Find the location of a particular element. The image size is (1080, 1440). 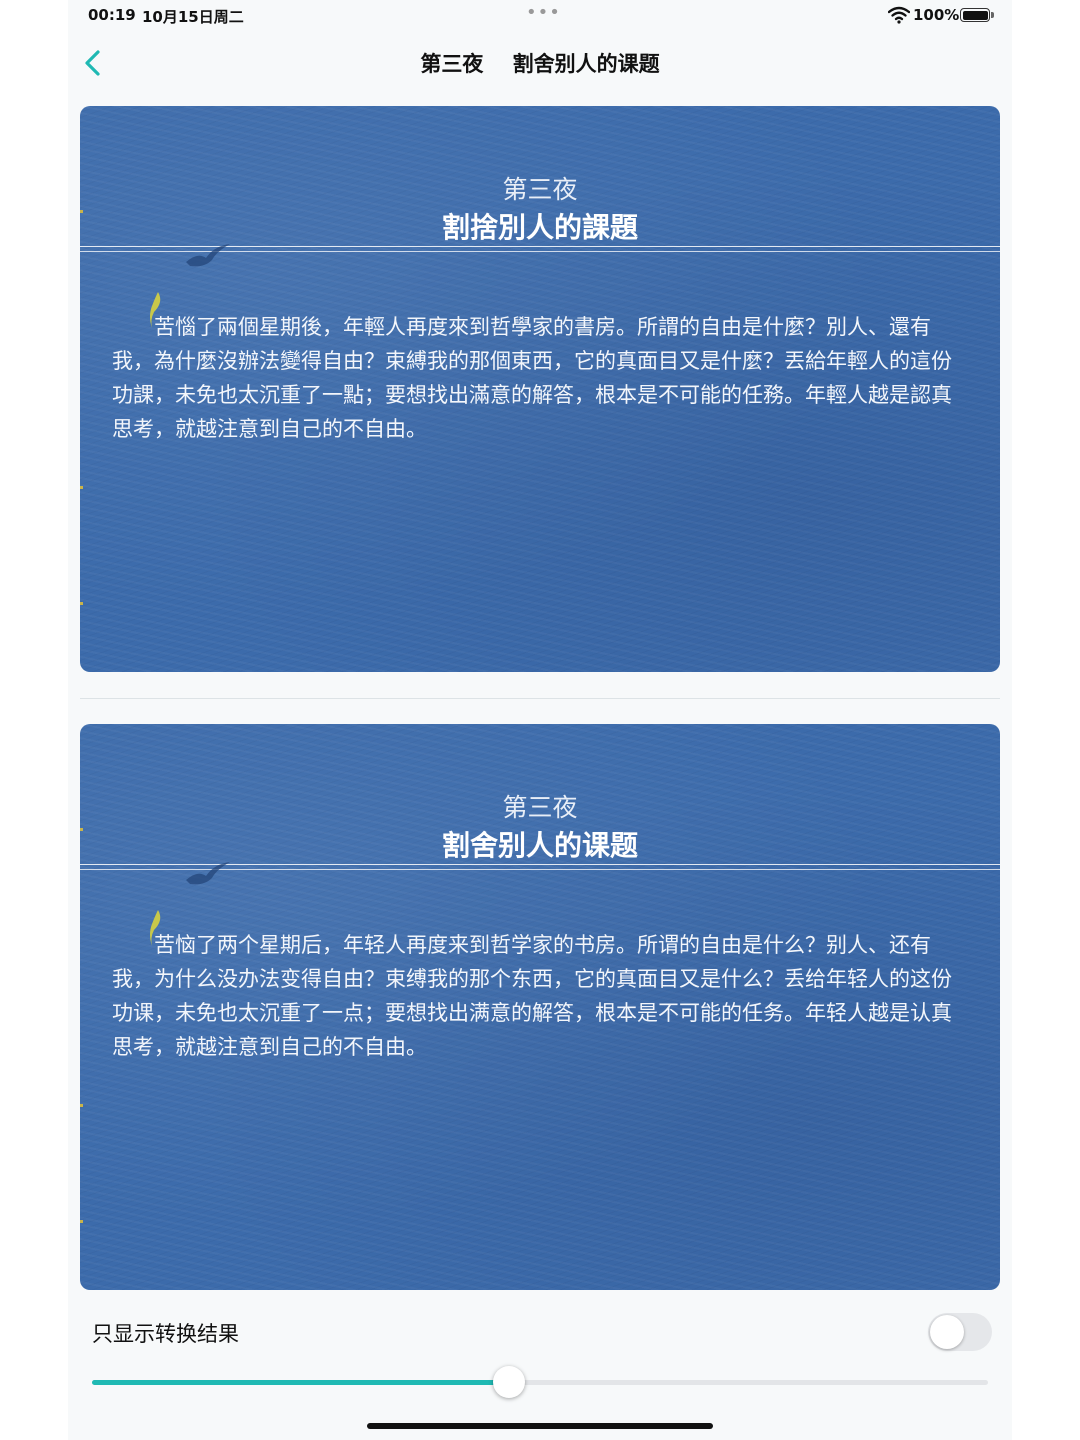

navigation-bar: 第三夜 割舍别人的课题 is located at coordinates (540, 63).